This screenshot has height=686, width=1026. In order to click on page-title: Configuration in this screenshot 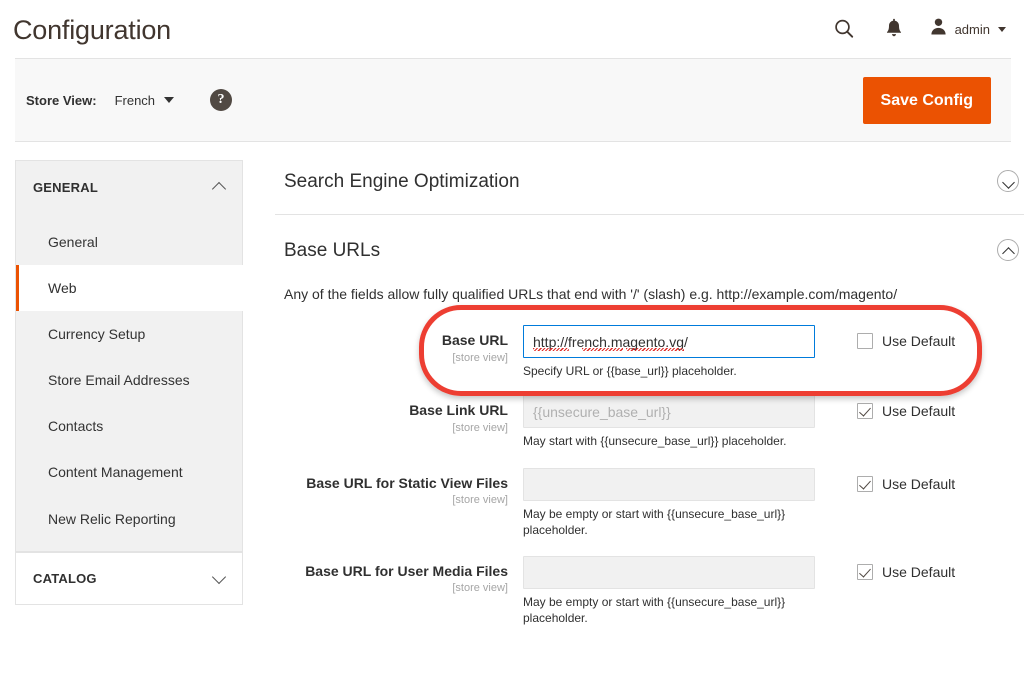, I will do `click(92, 29)`.